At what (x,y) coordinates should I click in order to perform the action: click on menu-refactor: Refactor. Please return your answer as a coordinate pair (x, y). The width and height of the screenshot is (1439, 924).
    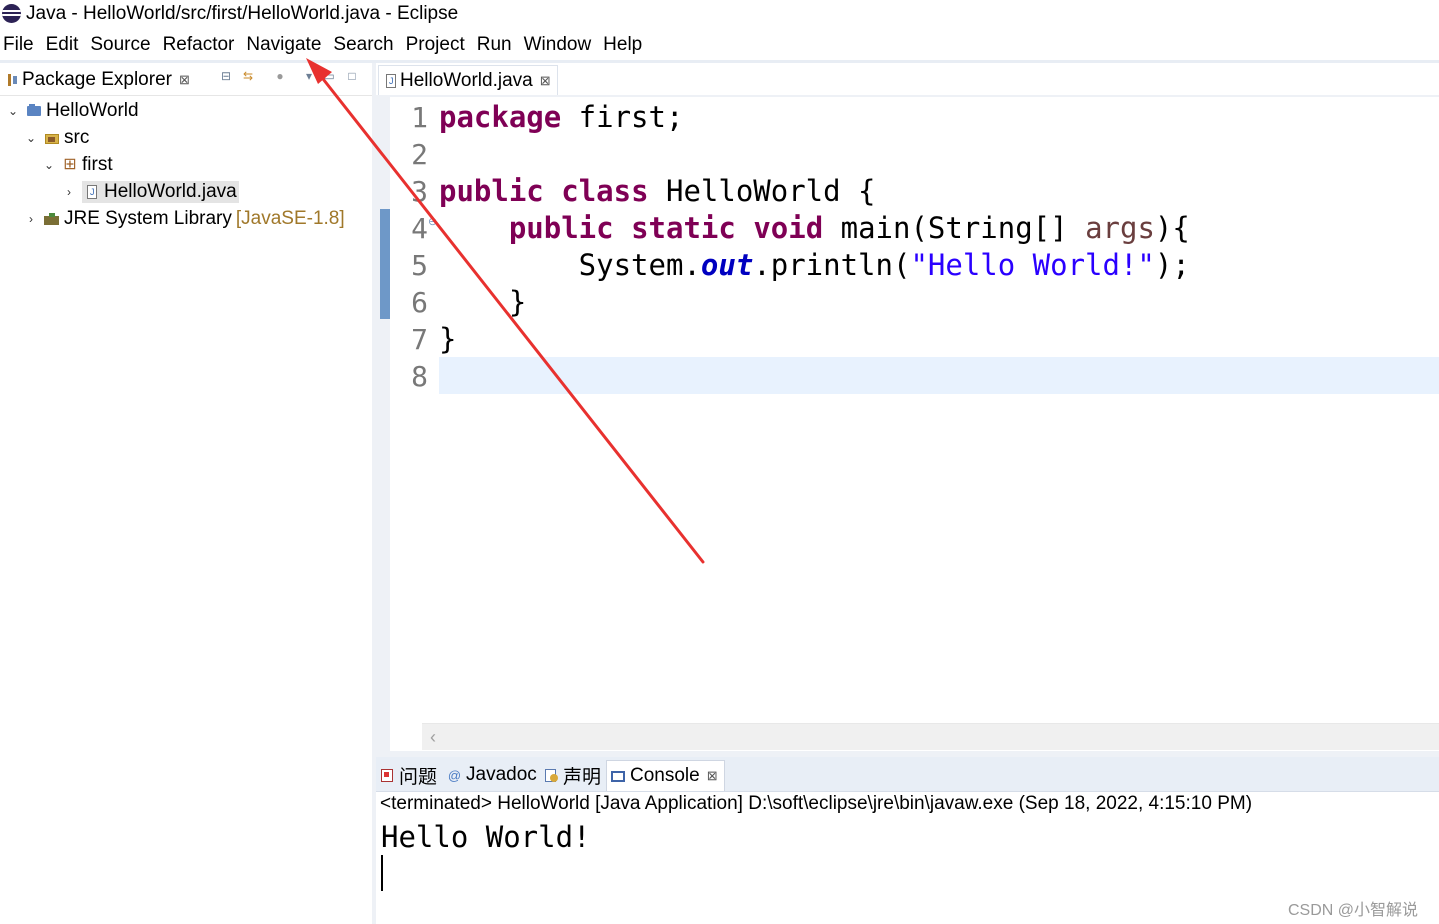
    Looking at the image, I should click on (200, 45).